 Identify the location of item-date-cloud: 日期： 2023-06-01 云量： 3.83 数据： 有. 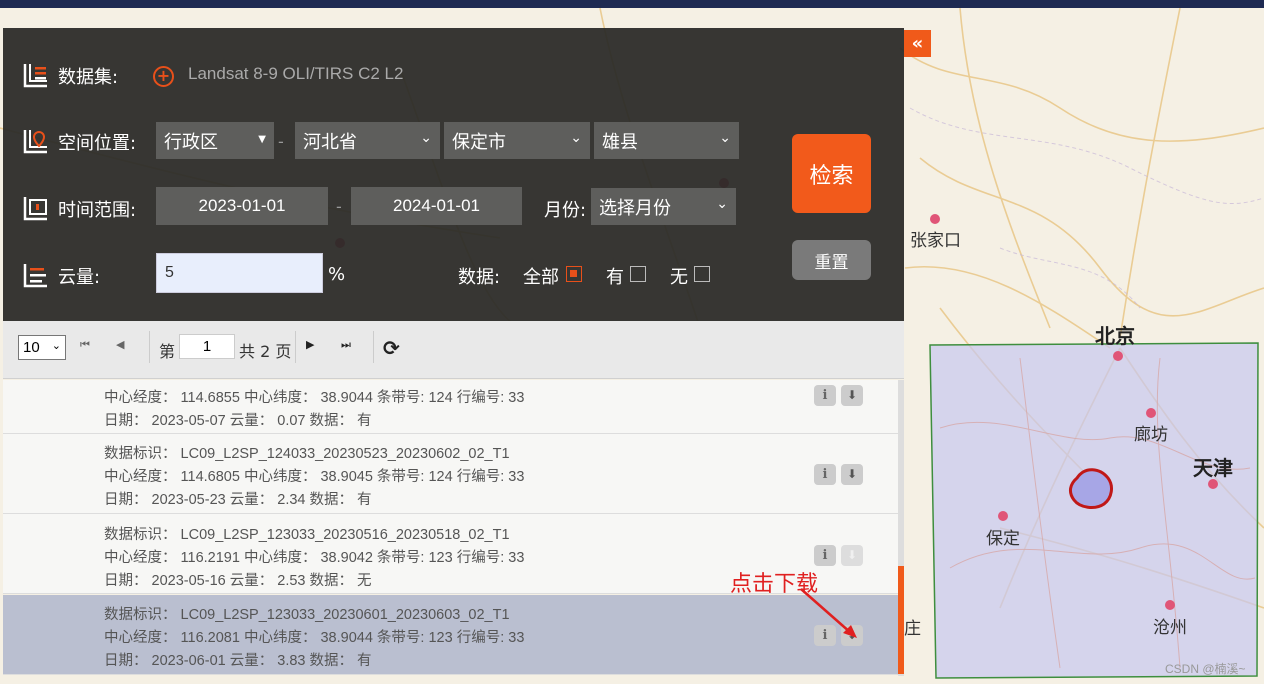
(238, 661).